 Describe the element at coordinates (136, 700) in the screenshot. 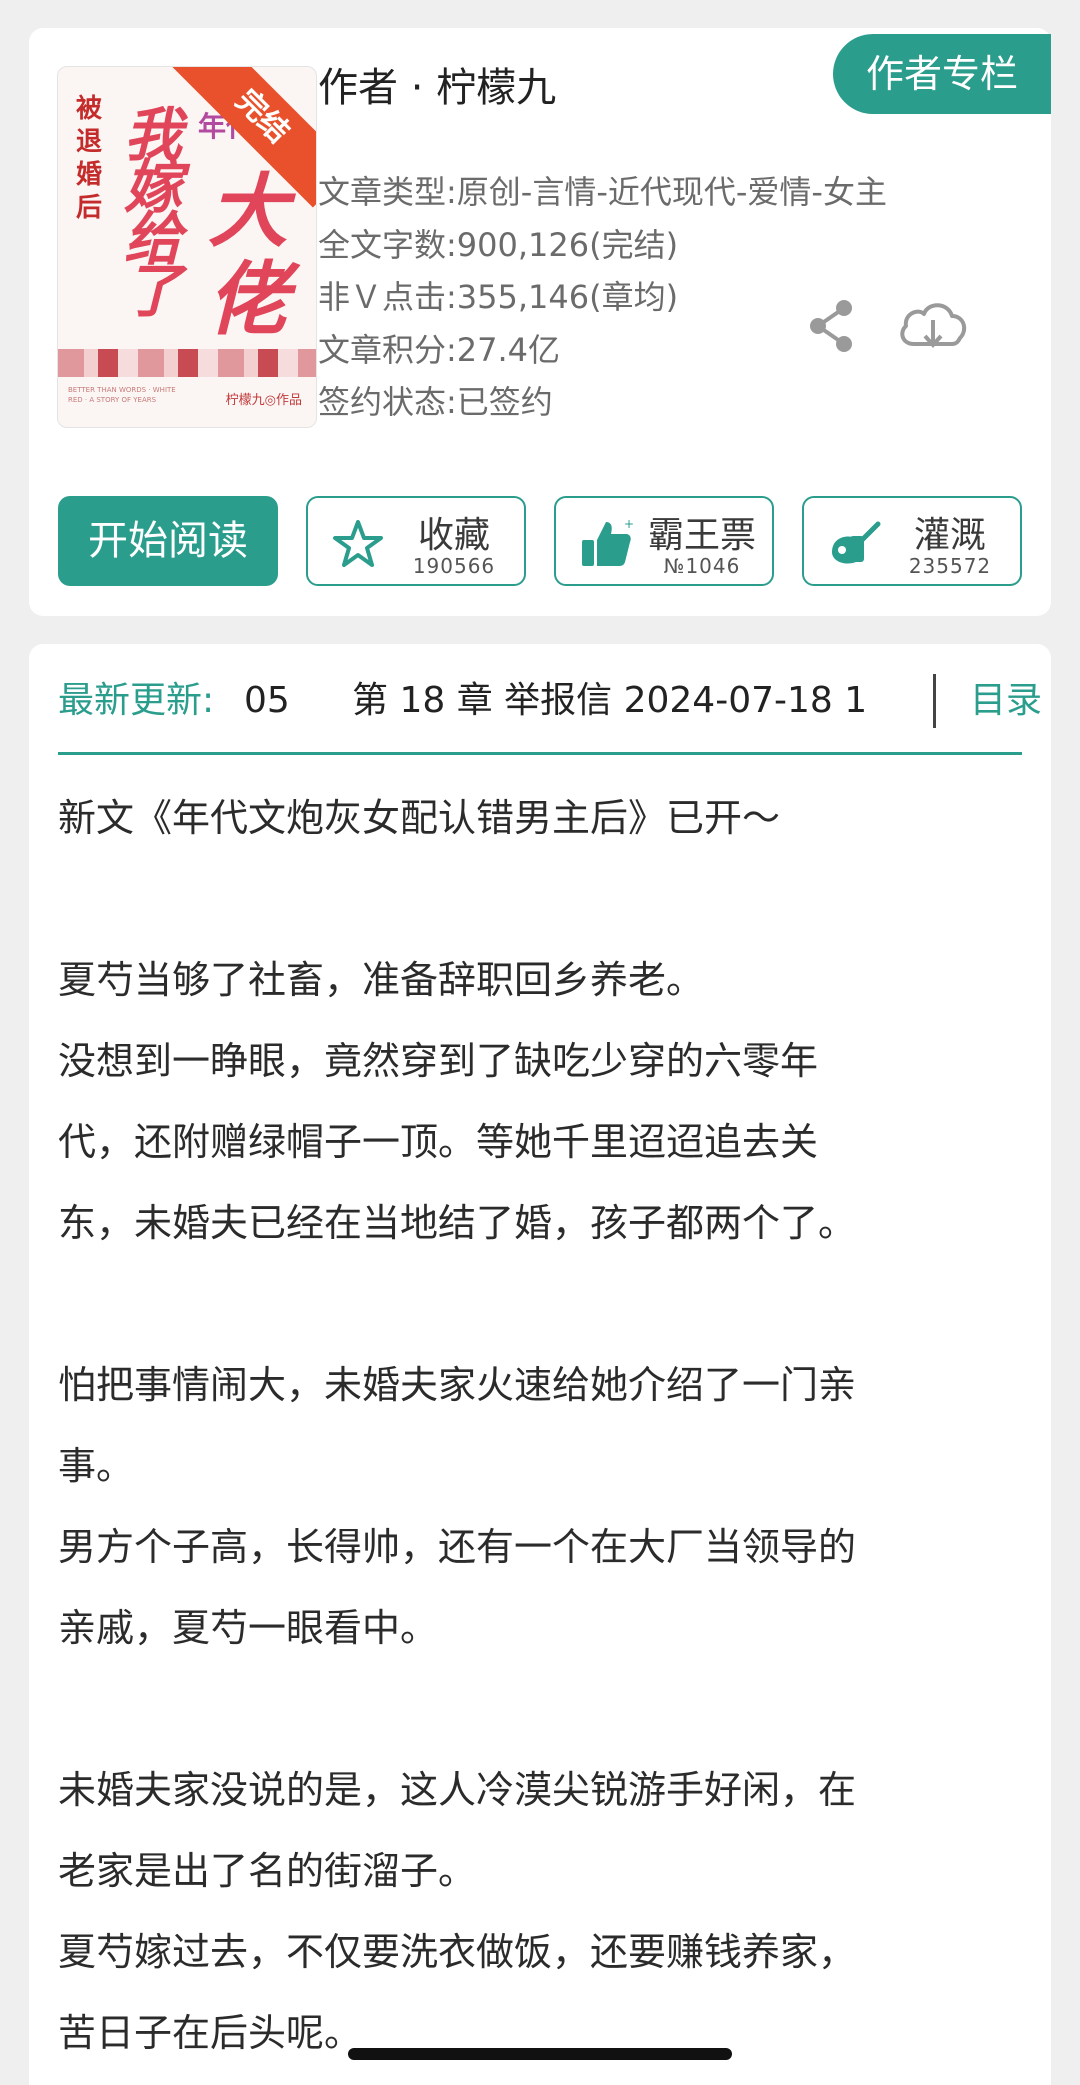

I see `latest-update-label: 最新更新:` at that location.